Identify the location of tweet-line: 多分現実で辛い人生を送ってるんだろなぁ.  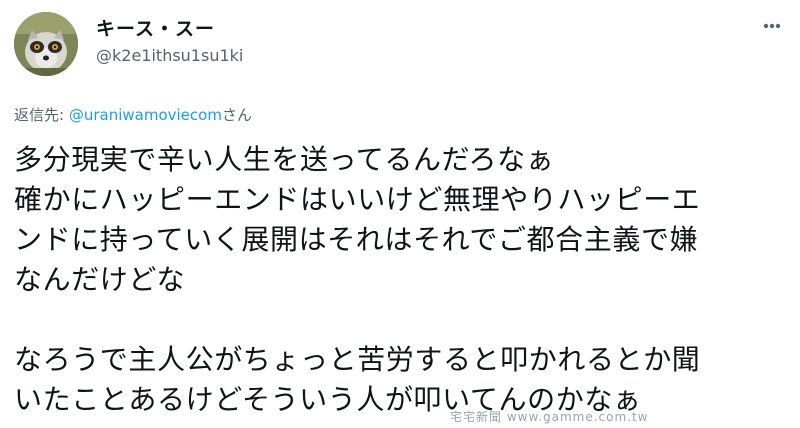
(284, 159).